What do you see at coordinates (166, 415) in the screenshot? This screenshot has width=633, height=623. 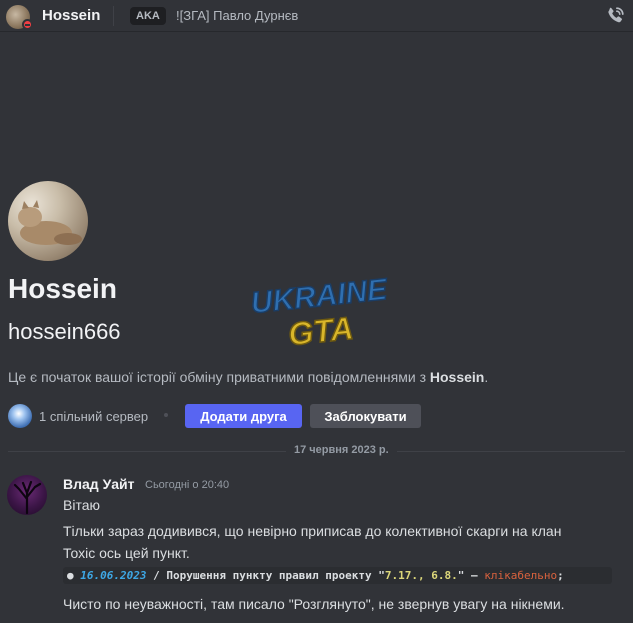 I see `separator-dot` at bounding box center [166, 415].